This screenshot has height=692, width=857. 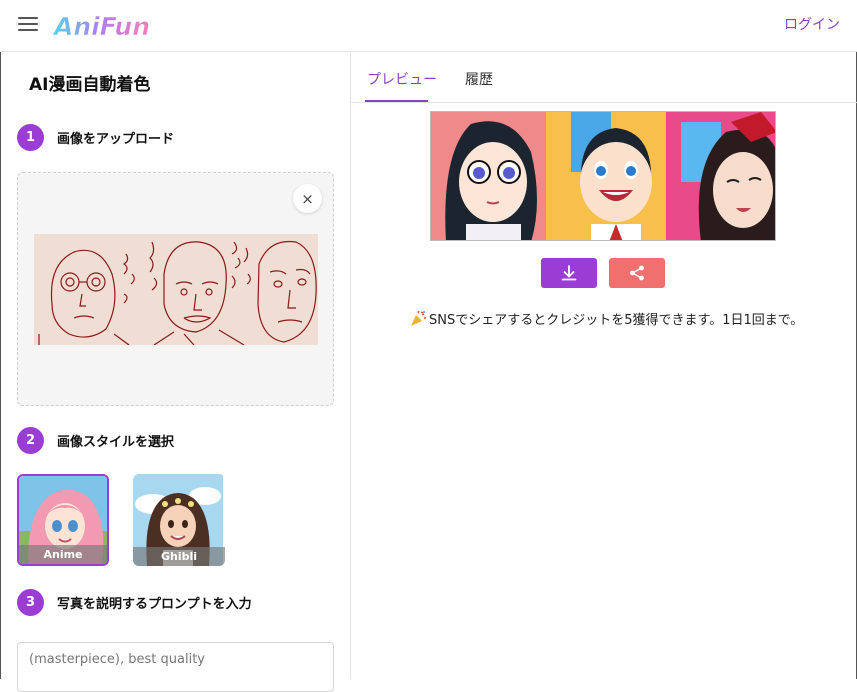 I want to click on step-label: 写真を説明するプロンプトを入力, so click(x=154, y=604).